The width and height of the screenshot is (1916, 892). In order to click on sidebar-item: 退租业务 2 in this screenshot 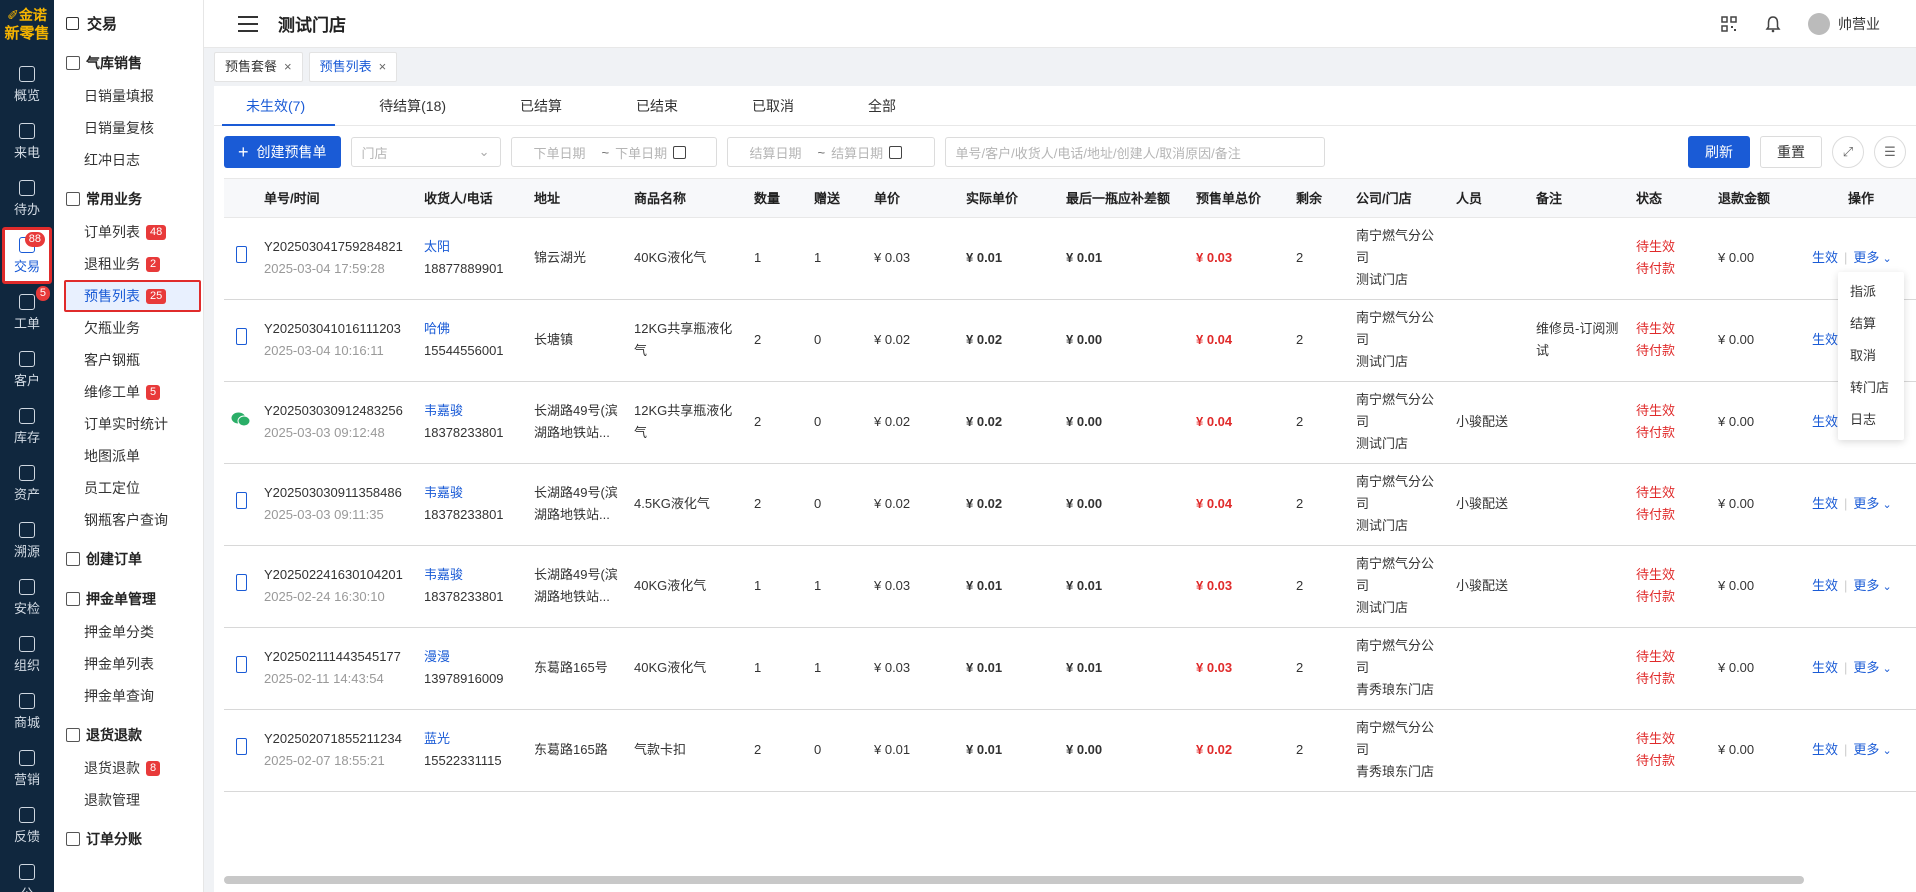, I will do `click(128, 264)`.